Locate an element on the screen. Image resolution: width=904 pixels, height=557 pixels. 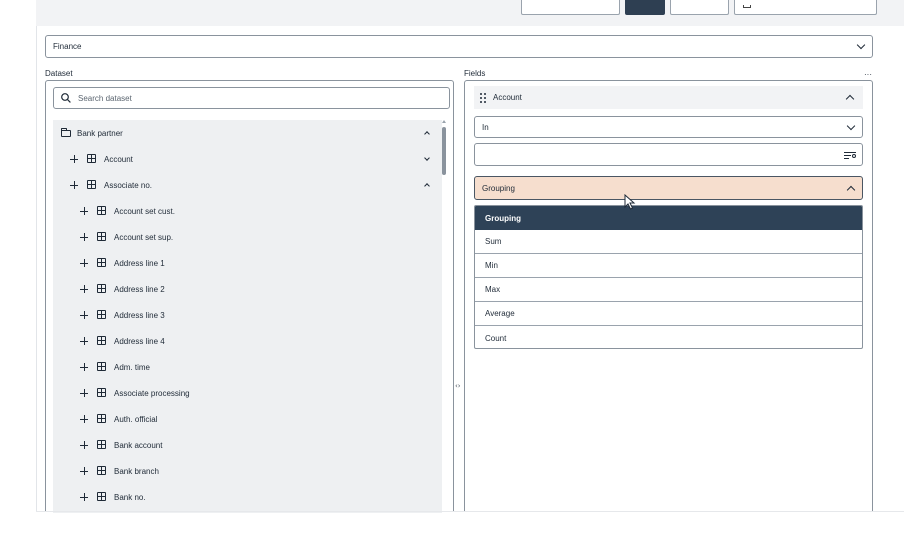
tree-field-row: Bank account is located at coordinates (247, 445).